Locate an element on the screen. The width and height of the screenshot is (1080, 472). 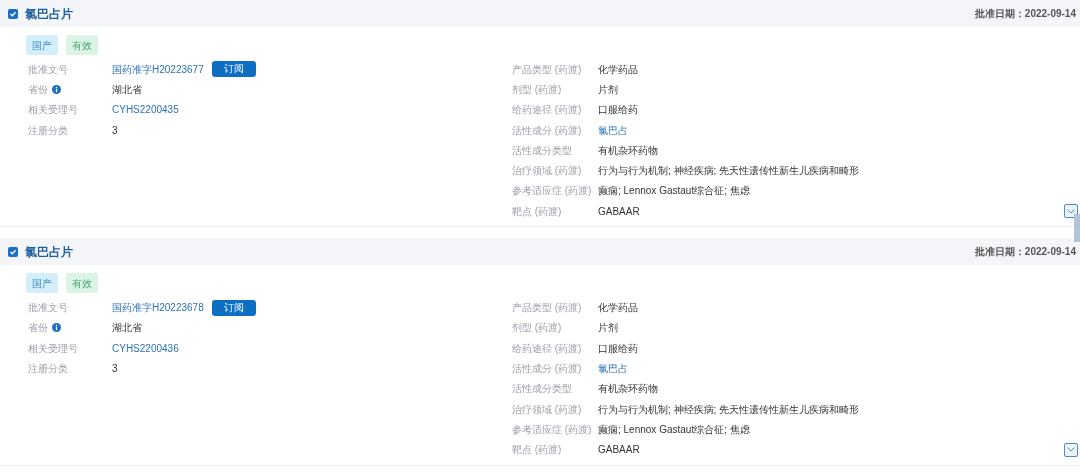
scrollbar-thumb is located at coordinates (1077, 228).